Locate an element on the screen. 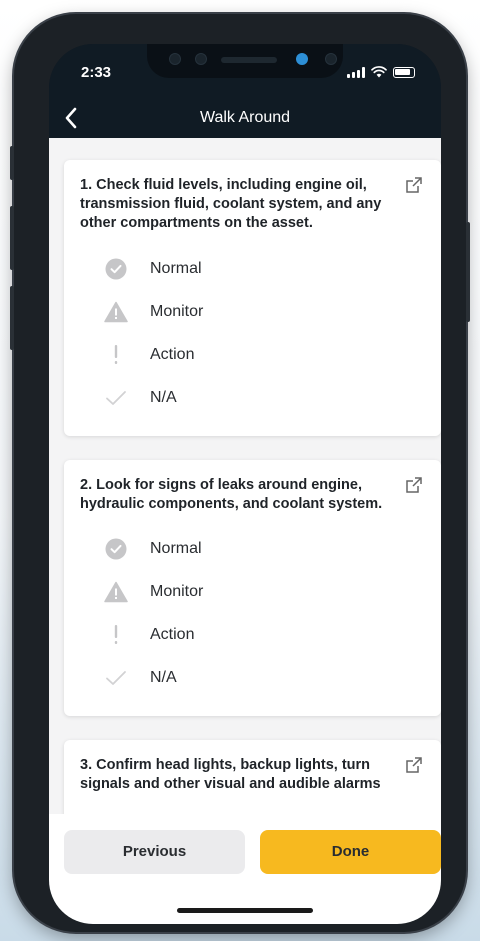 The image size is (480, 941). speaker-grille is located at coordinates (249, 60).